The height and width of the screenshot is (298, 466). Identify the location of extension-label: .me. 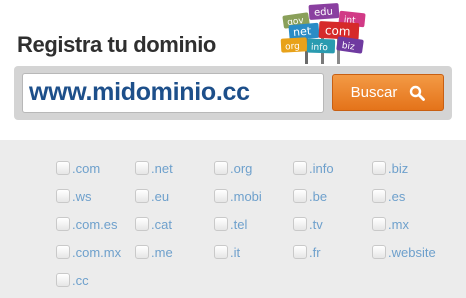
(162, 252).